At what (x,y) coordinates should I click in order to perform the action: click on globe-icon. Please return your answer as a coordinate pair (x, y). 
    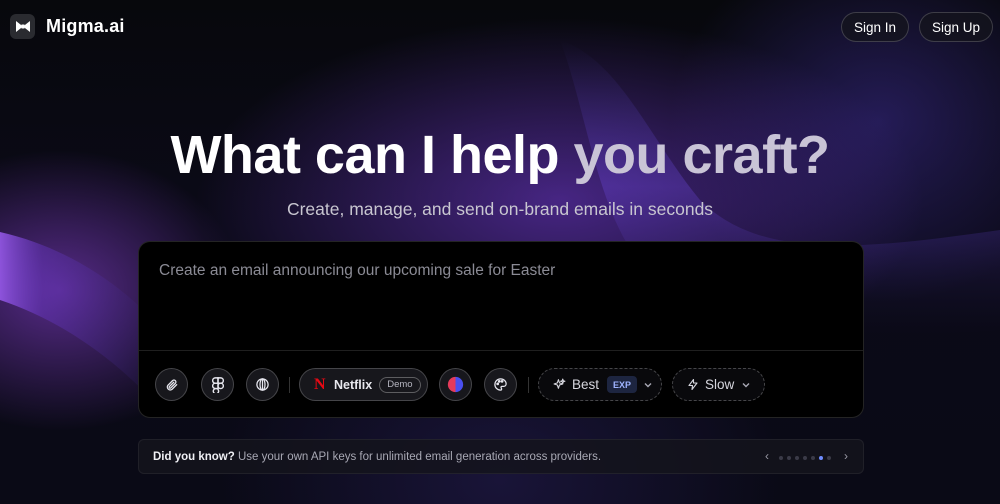
    Looking at the image, I should click on (262, 384).